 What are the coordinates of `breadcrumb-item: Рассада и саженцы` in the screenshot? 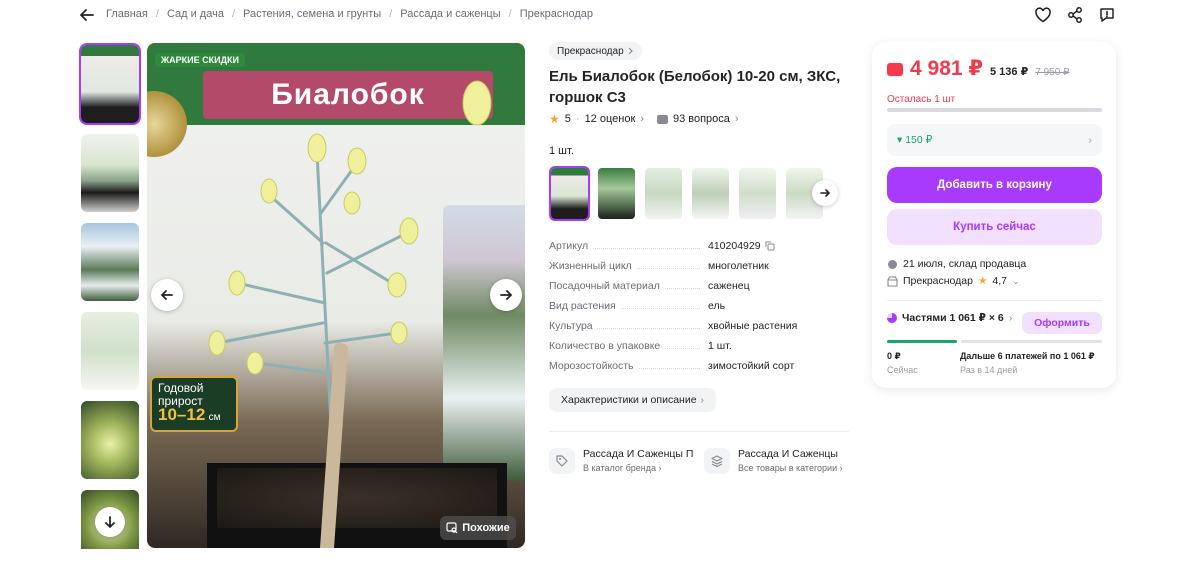 It's located at (450, 14).